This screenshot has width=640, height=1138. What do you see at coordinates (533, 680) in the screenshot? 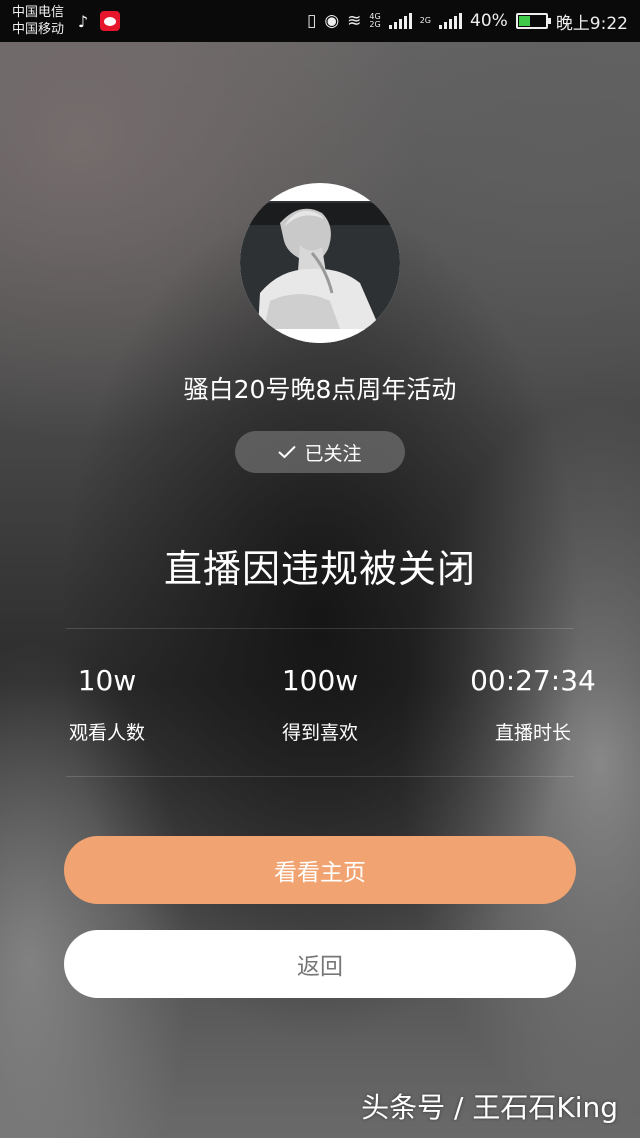
I see `stat-value: 00:27:34` at bounding box center [533, 680].